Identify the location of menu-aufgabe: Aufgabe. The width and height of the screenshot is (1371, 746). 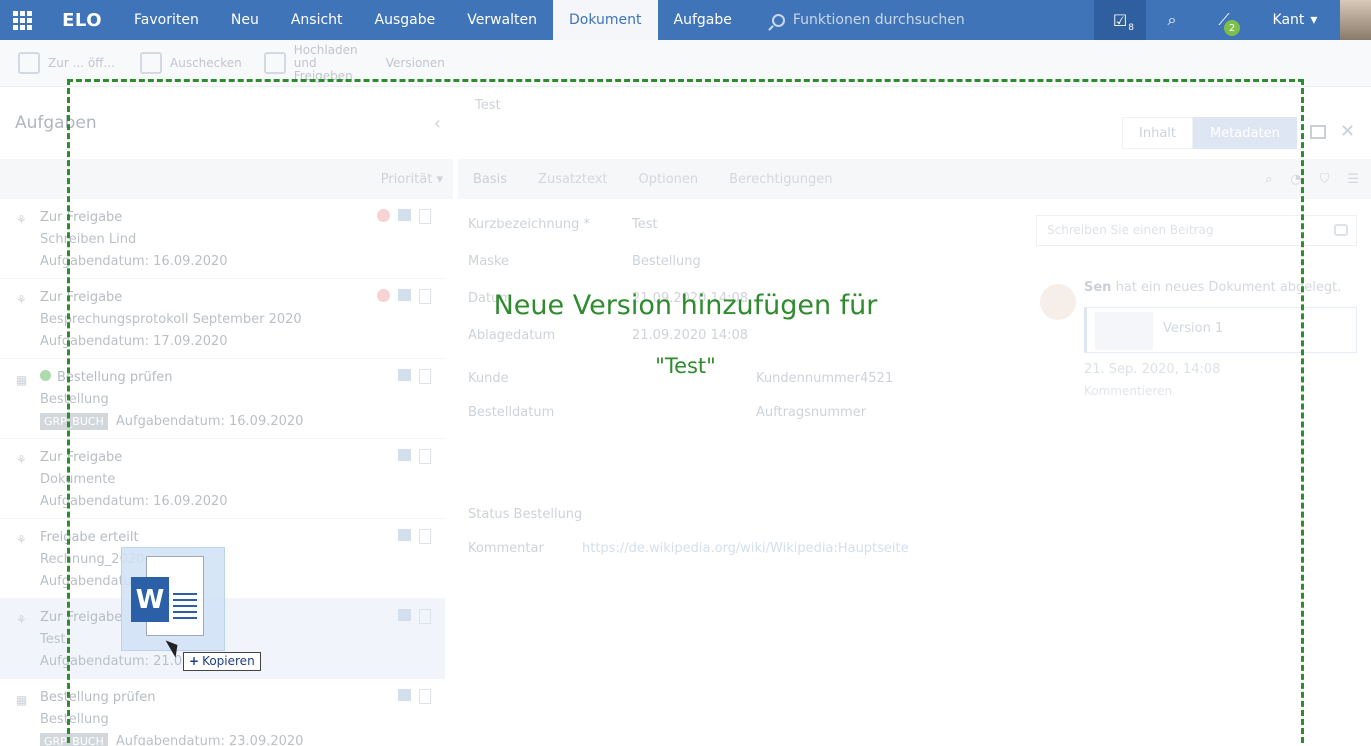
(703, 20).